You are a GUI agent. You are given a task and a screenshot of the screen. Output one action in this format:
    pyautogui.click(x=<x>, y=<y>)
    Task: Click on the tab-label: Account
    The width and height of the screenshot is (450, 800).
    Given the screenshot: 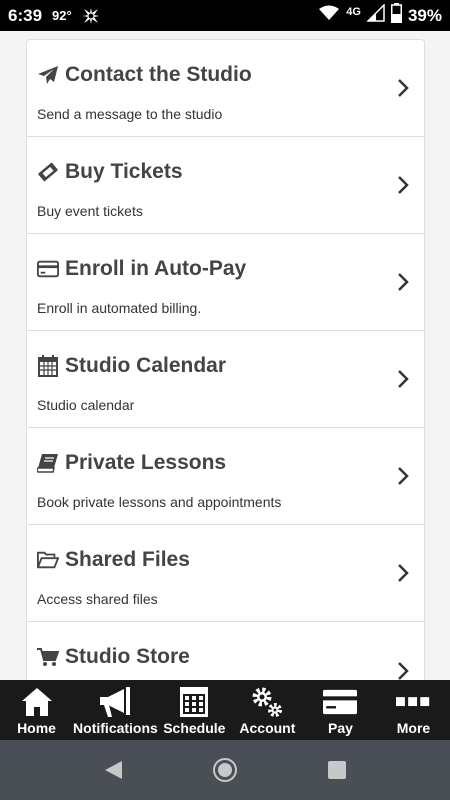 What is the action you would take?
    pyautogui.click(x=267, y=728)
    